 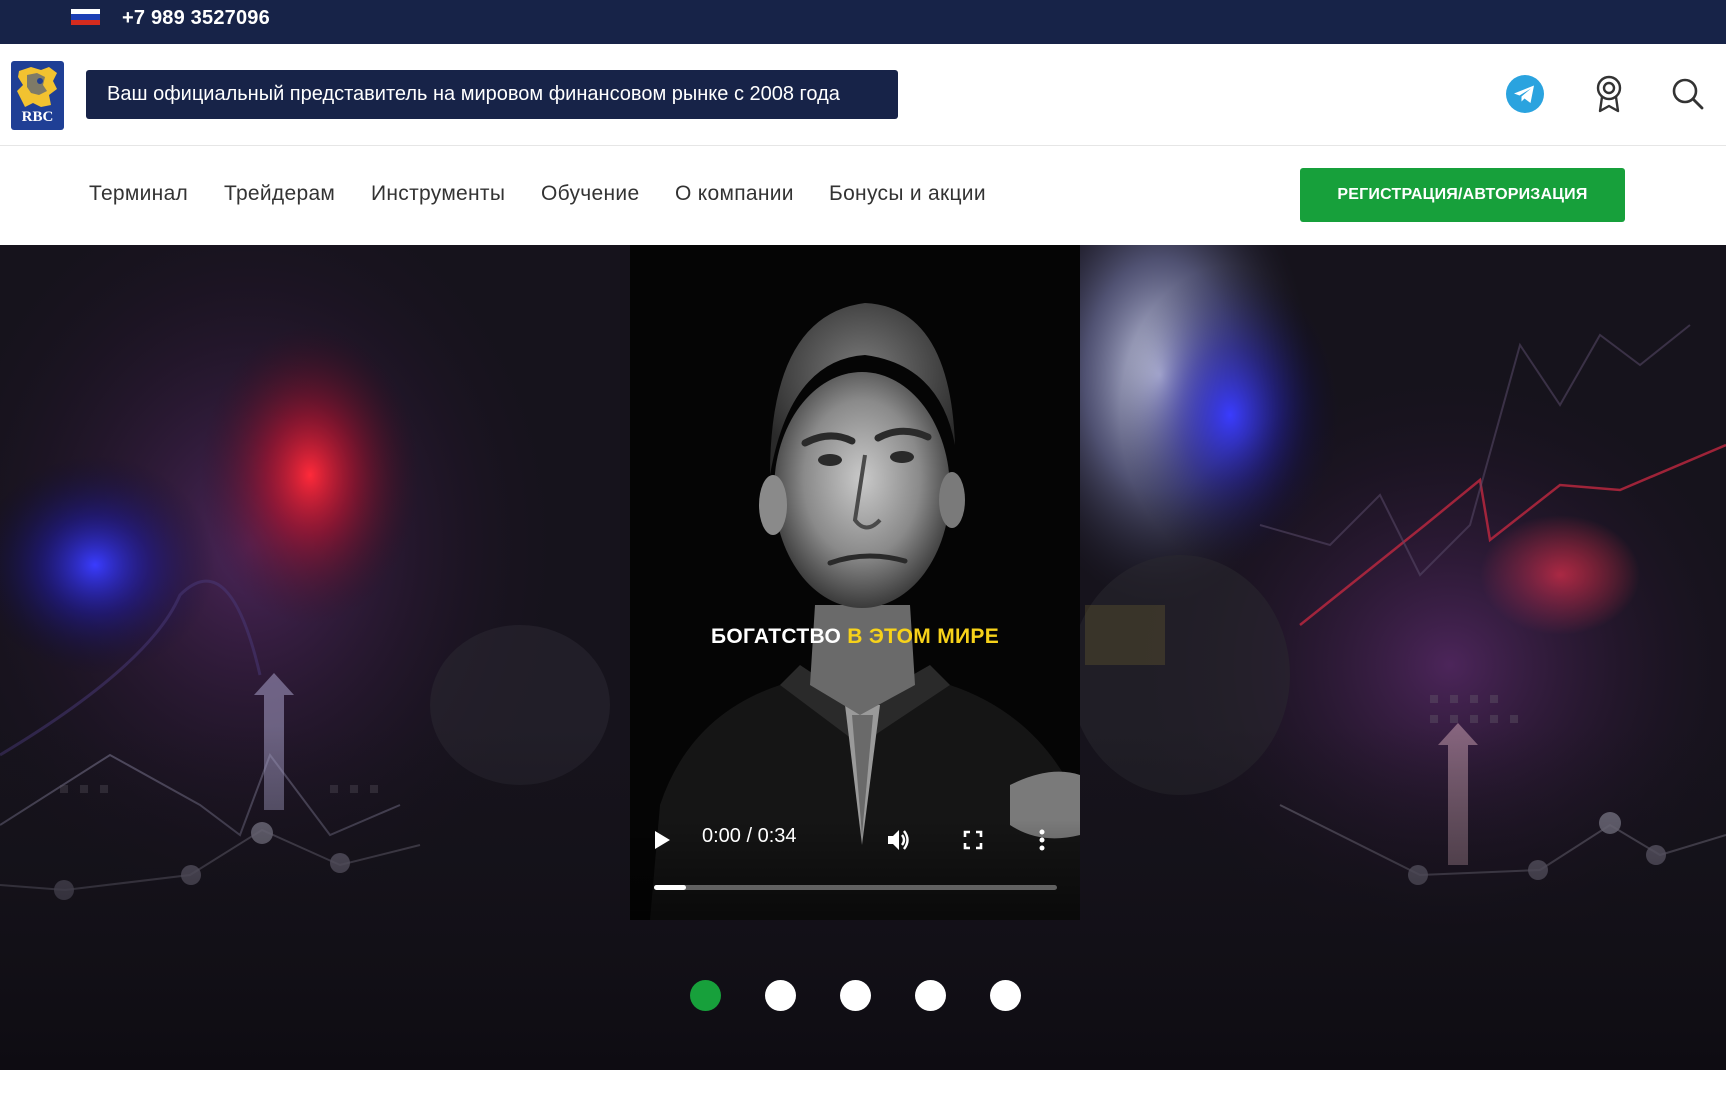 What do you see at coordinates (1688, 94) in the screenshot?
I see `search-icon` at bounding box center [1688, 94].